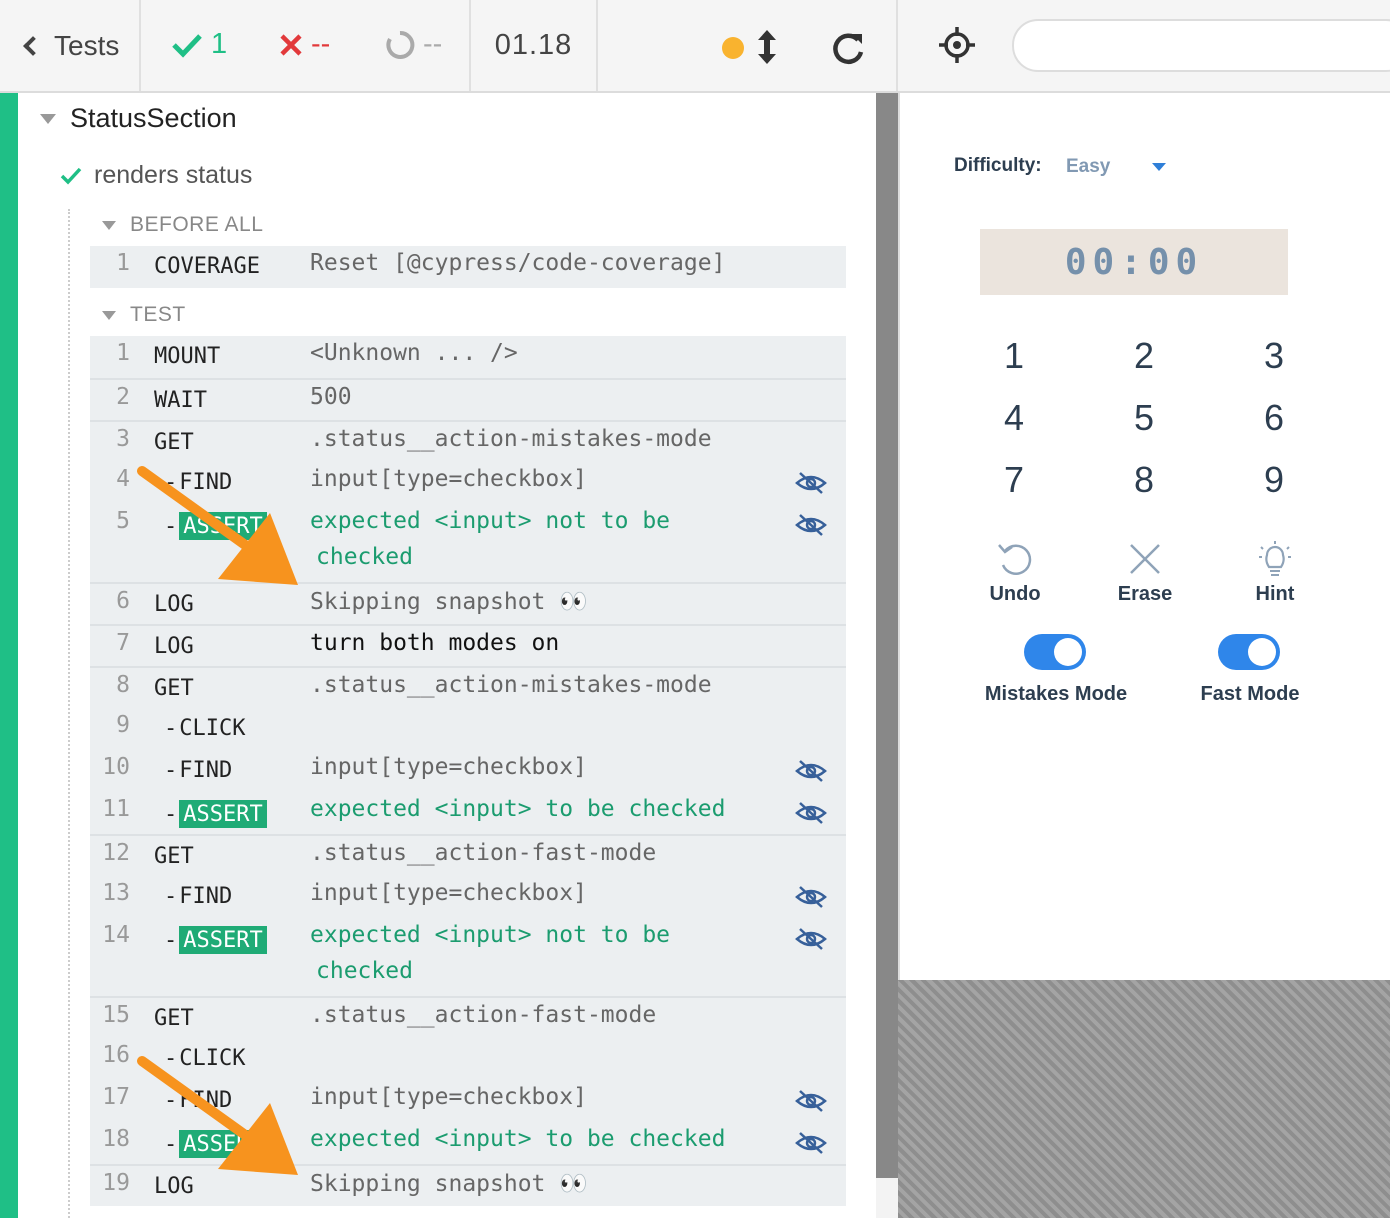  I want to click on annotation-arrow-icon, so click(217, 525).